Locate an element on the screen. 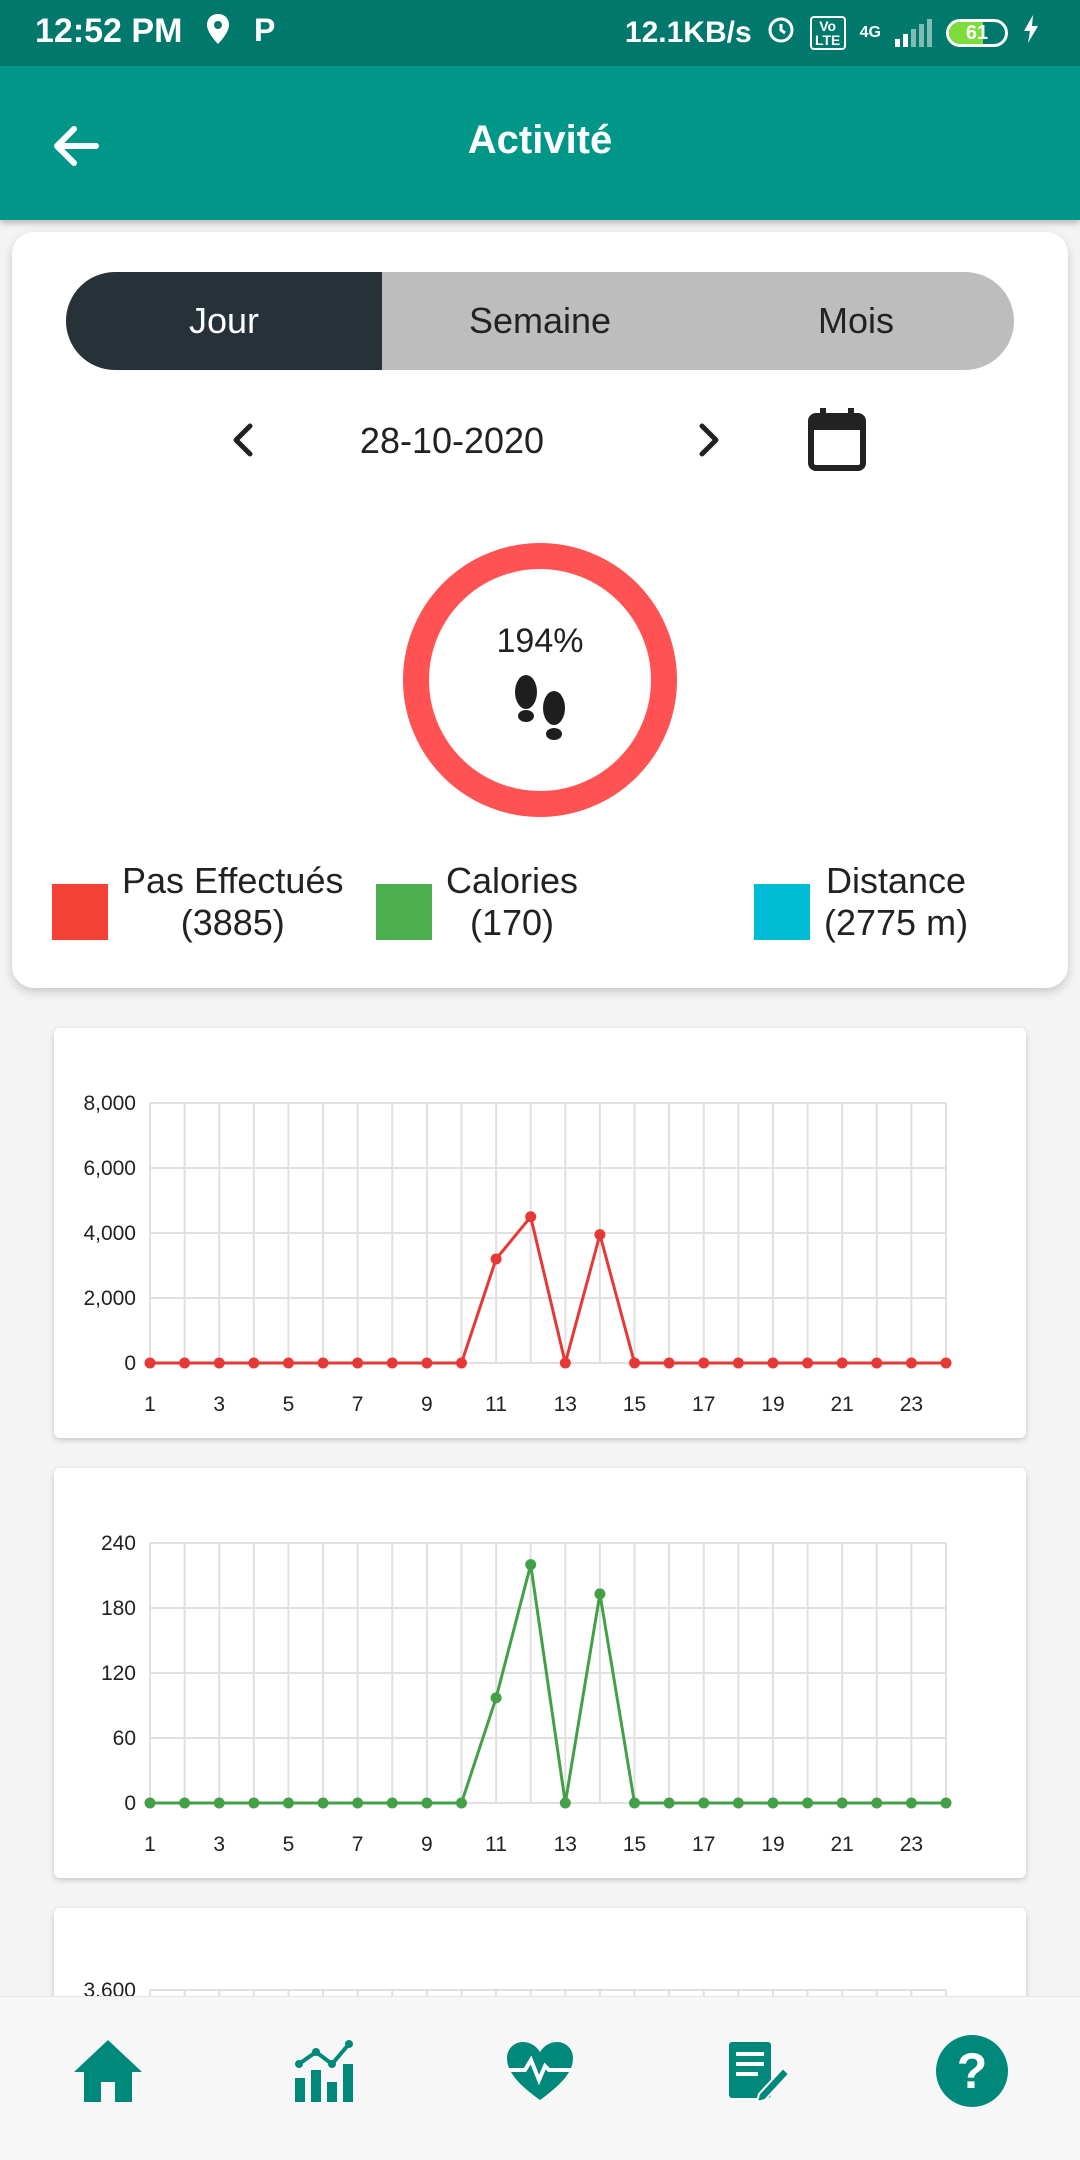 The height and width of the screenshot is (2160, 1080). steps-ytick-label: 6,000 is located at coordinates (109, 1168).